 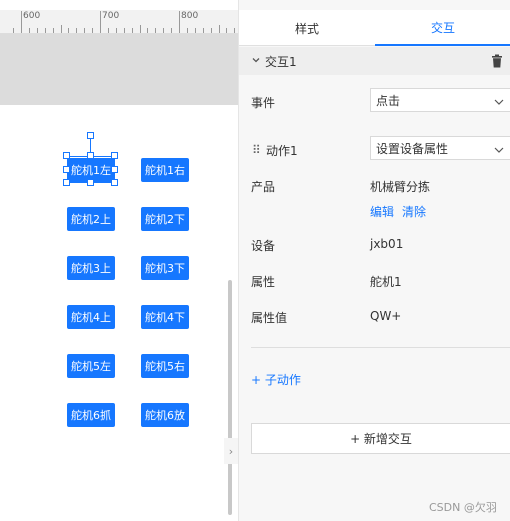 What do you see at coordinates (263, 246) in the screenshot?
I see `device-label: 设备` at bounding box center [263, 246].